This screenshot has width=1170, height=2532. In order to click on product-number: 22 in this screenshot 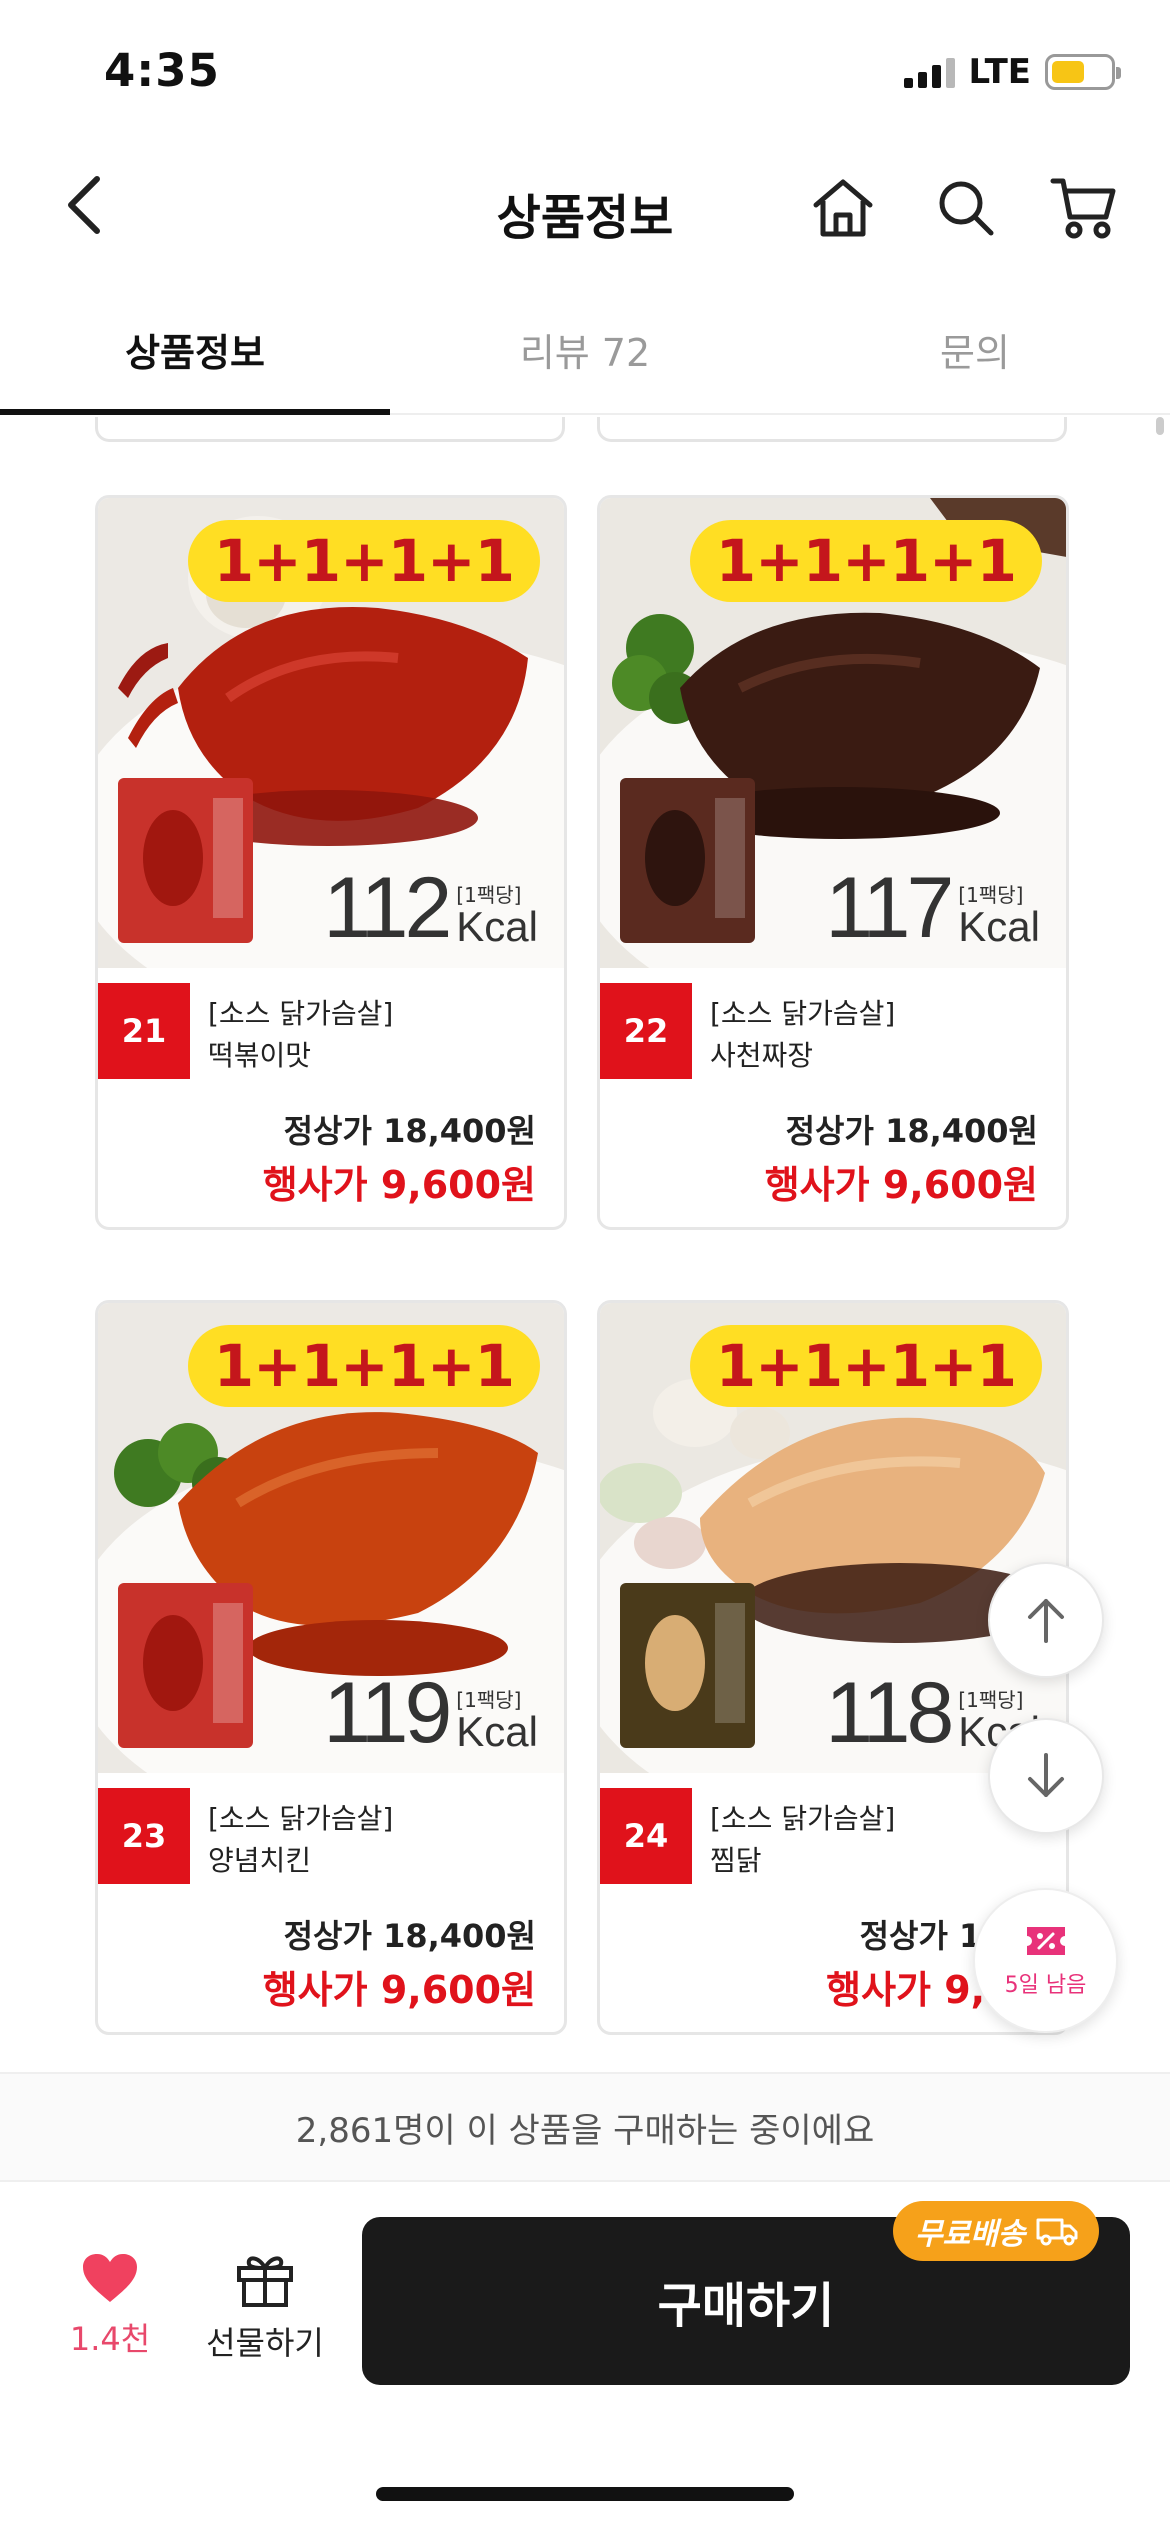, I will do `click(646, 1031)`.